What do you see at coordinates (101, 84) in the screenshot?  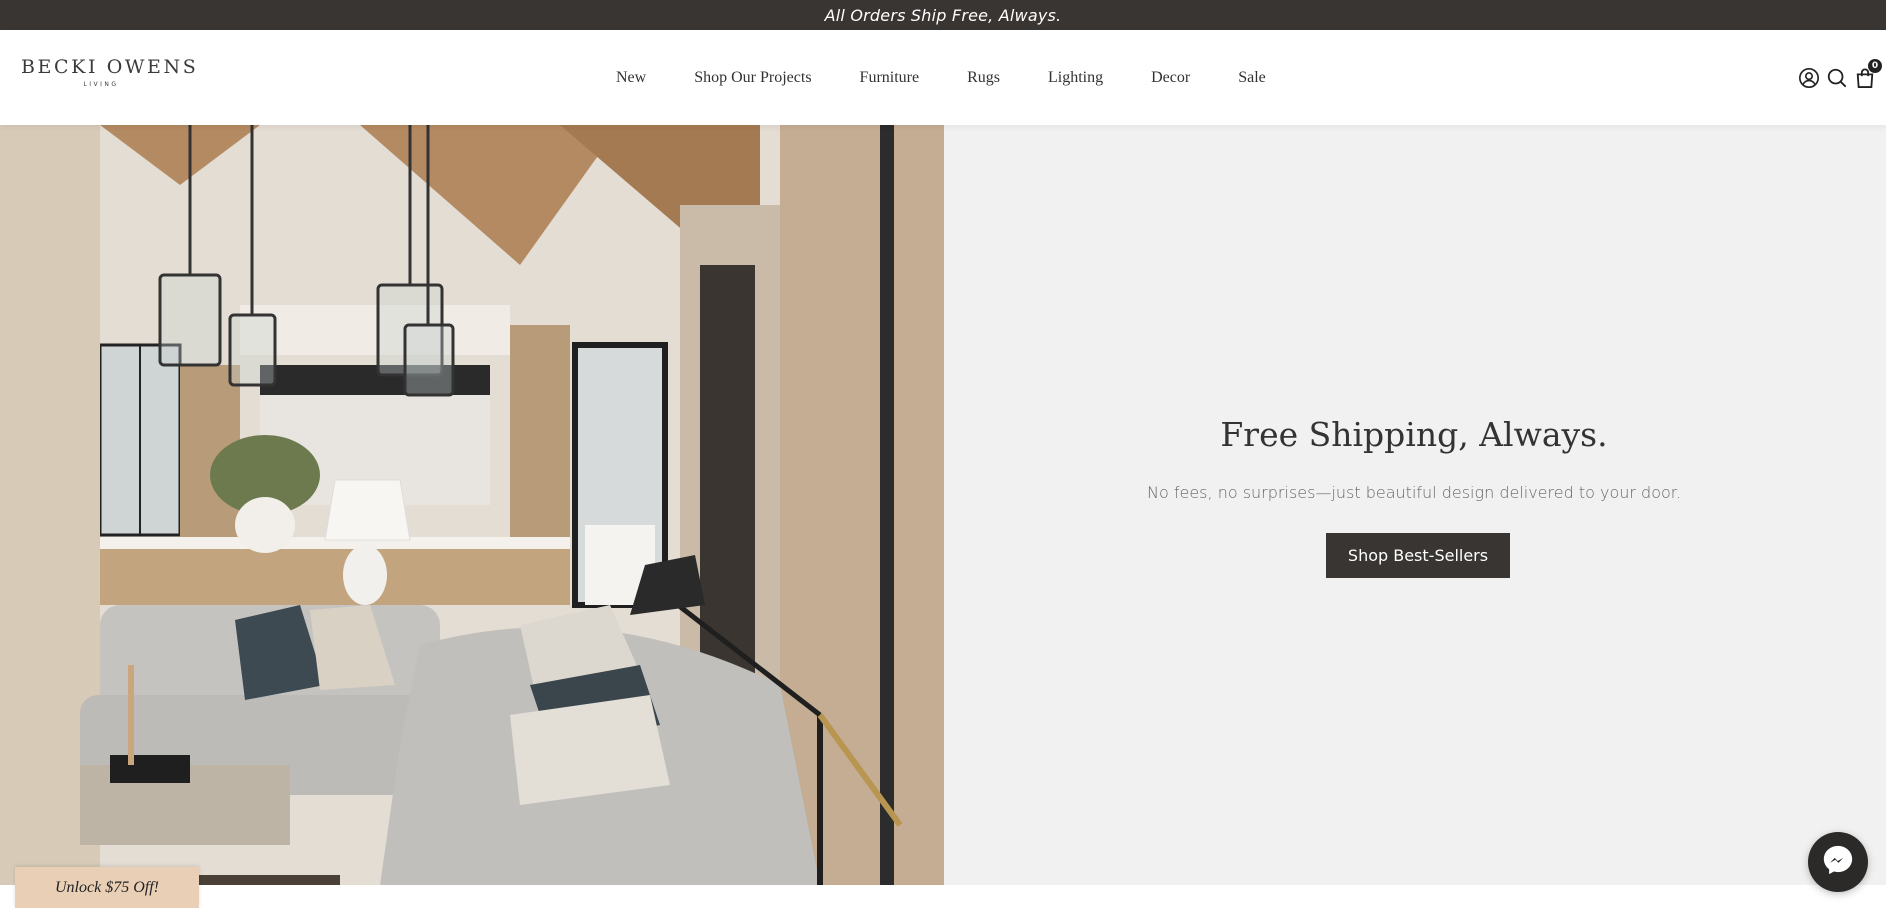 I see `logo-subline: LIVING` at bounding box center [101, 84].